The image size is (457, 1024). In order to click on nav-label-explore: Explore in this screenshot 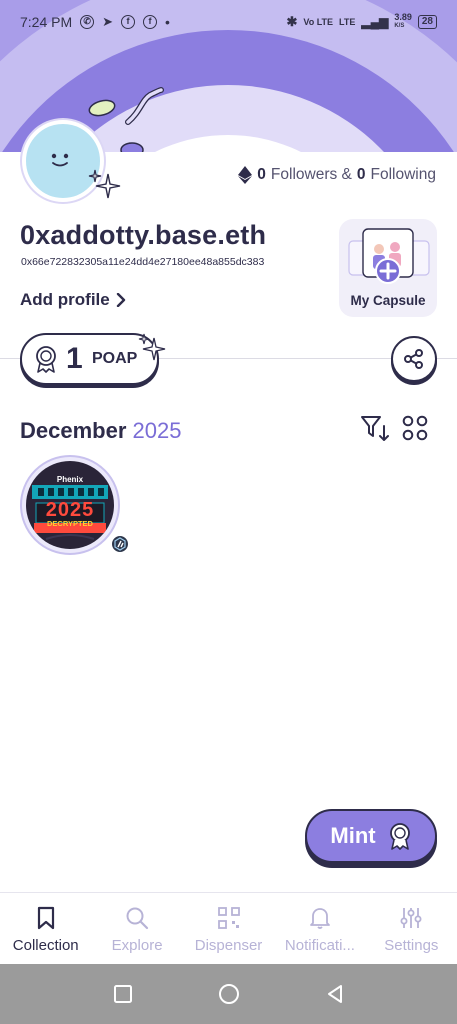, I will do `click(137, 945)`.